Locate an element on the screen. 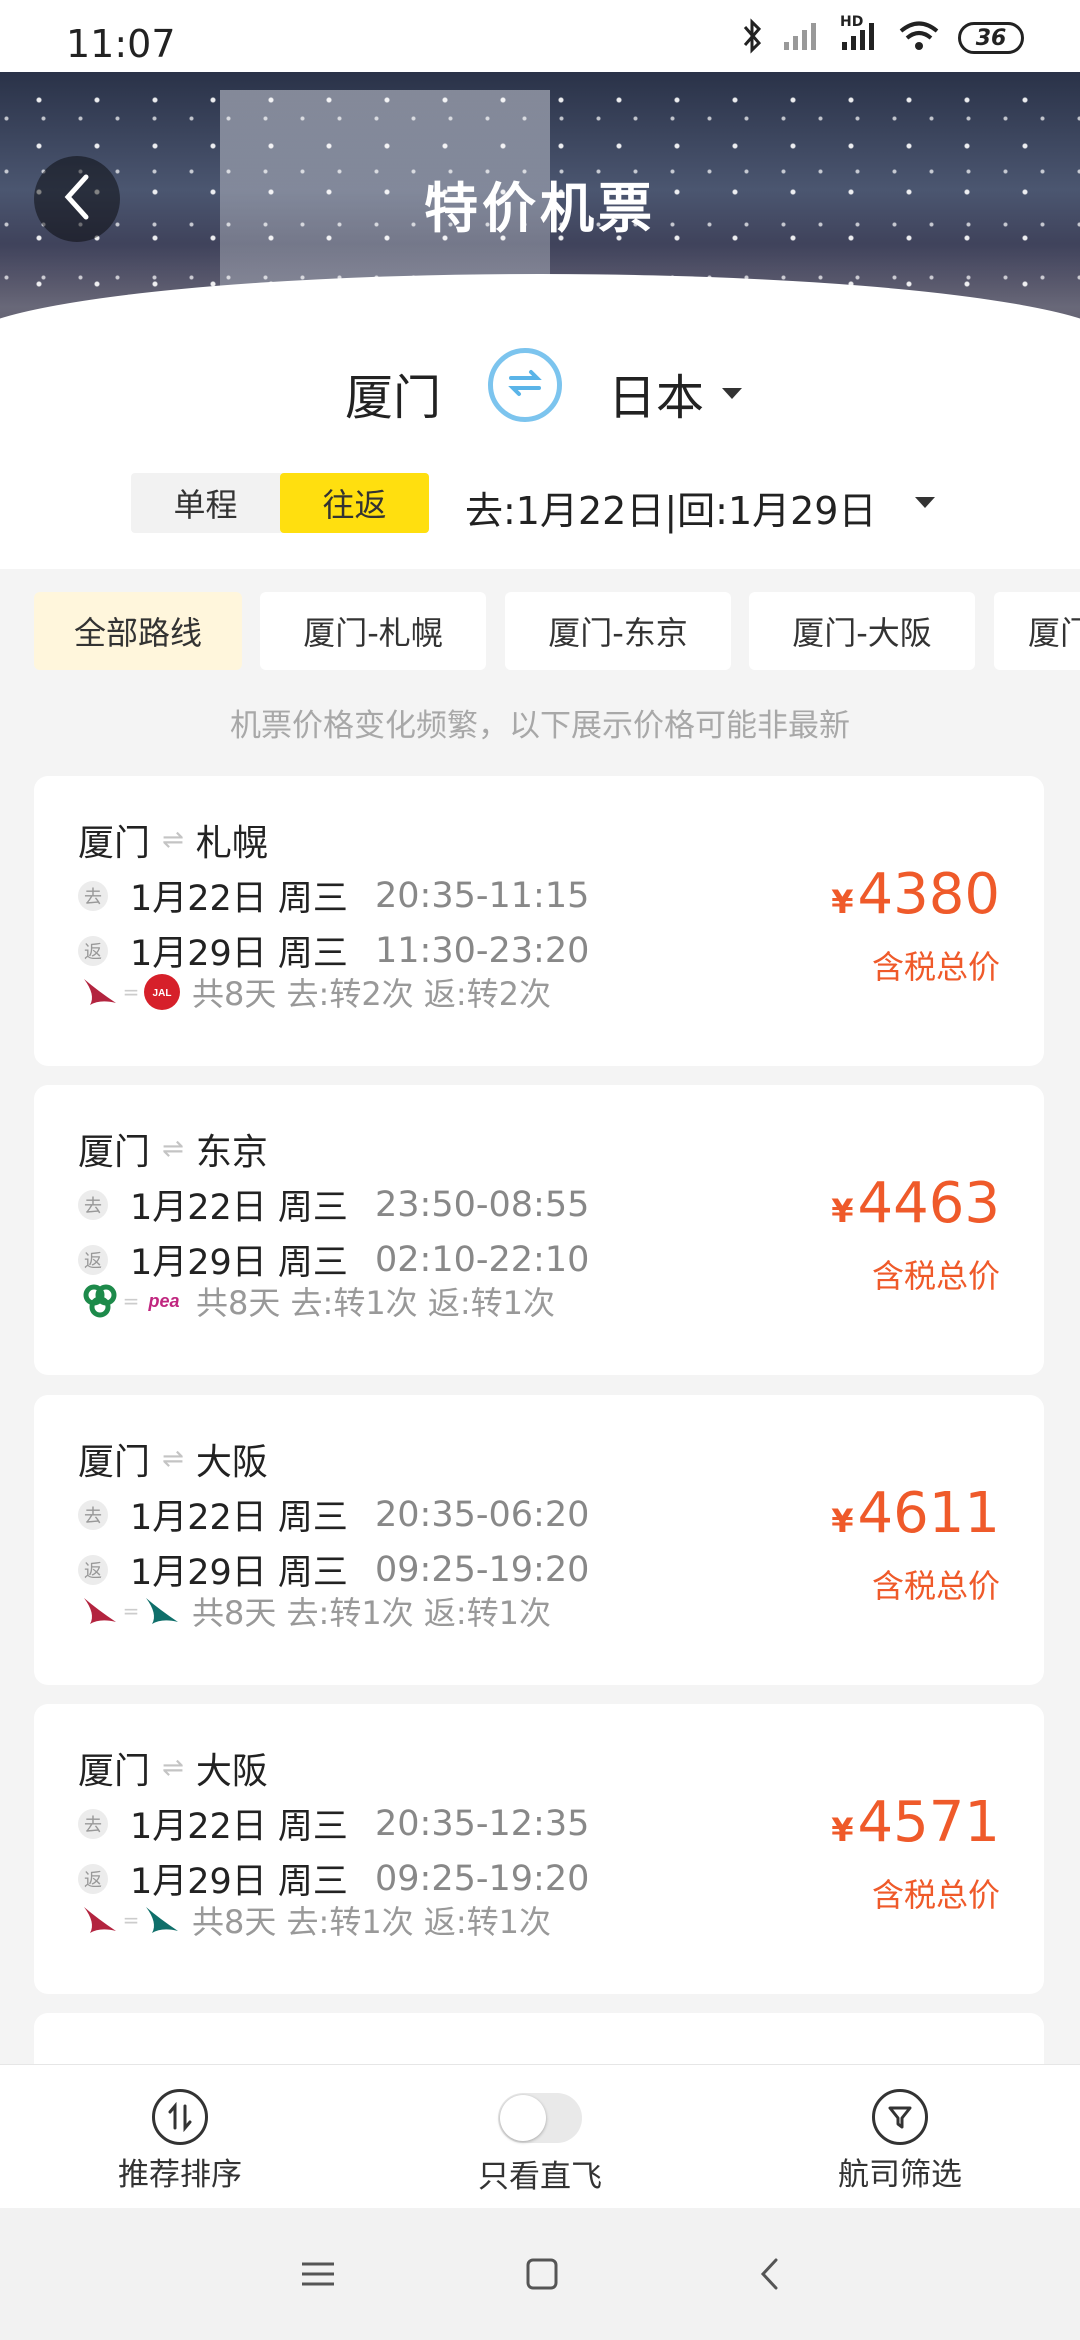  trip-one-way-option: 单程 is located at coordinates (205, 503).